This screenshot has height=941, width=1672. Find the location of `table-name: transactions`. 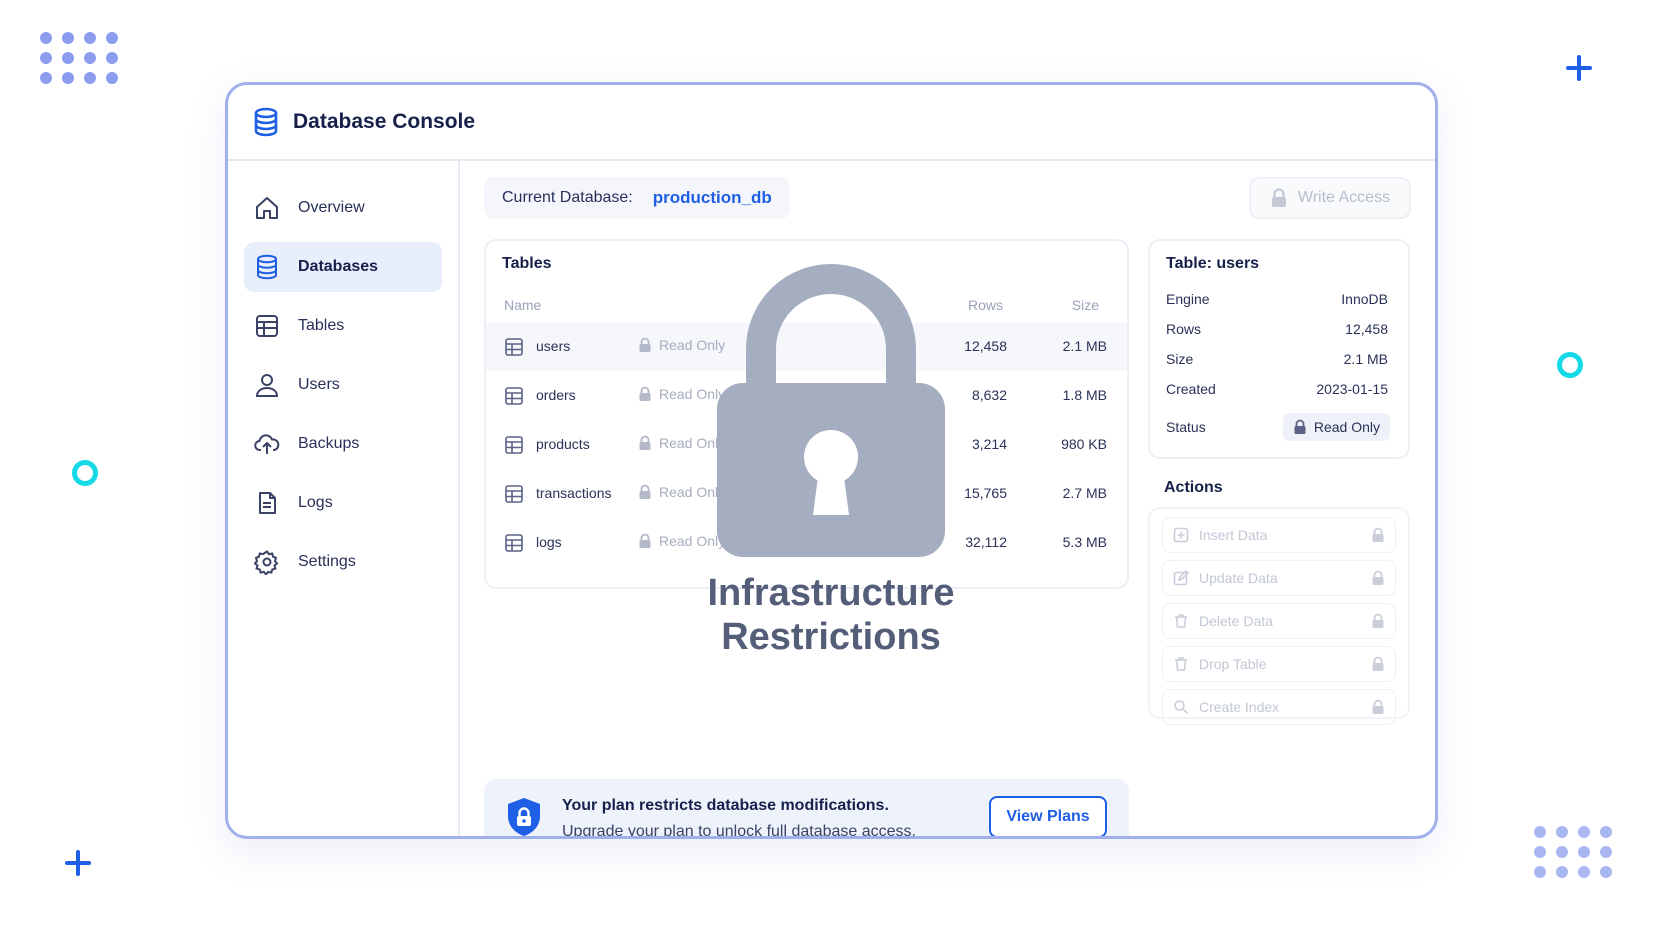

table-name: transactions is located at coordinates (574, 493).